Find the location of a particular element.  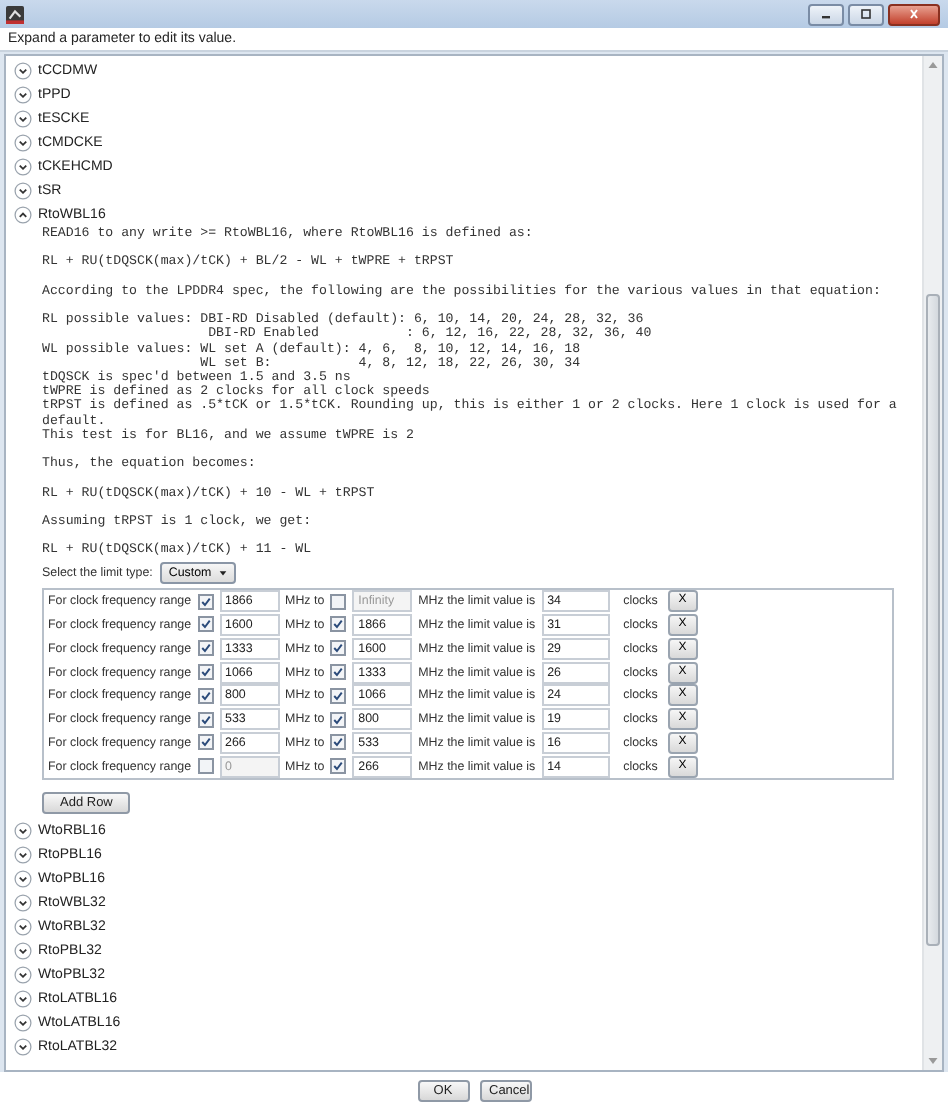

close-button is located at coordinates (914, 14).